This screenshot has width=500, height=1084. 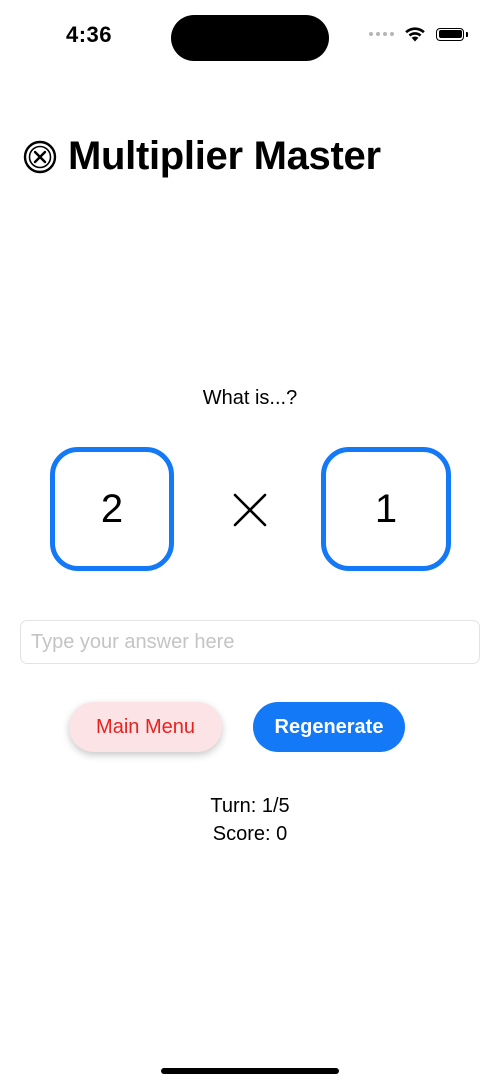 What do you see at coordinates (415, 34) in the screenshot?
I see `wifi-icon` at bounding box center [415, 34].